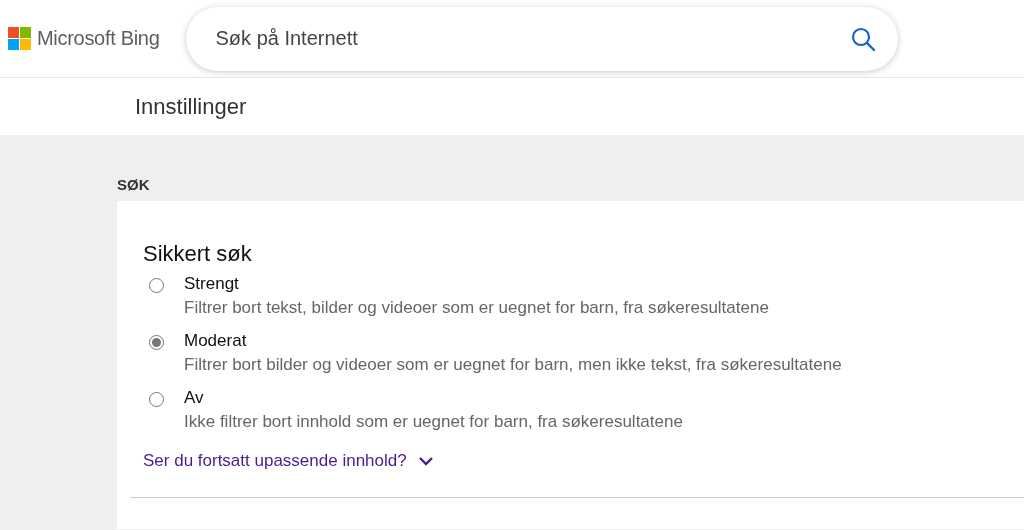 The image size is (1024, 530). What do you see at coordinates (476, 308) in the screenshot?
I see `option-description: Filtrer bort tekst, bilder og videoer som er uegnet for barn, fra søkeresultatene` at bounding box center [476, 308].